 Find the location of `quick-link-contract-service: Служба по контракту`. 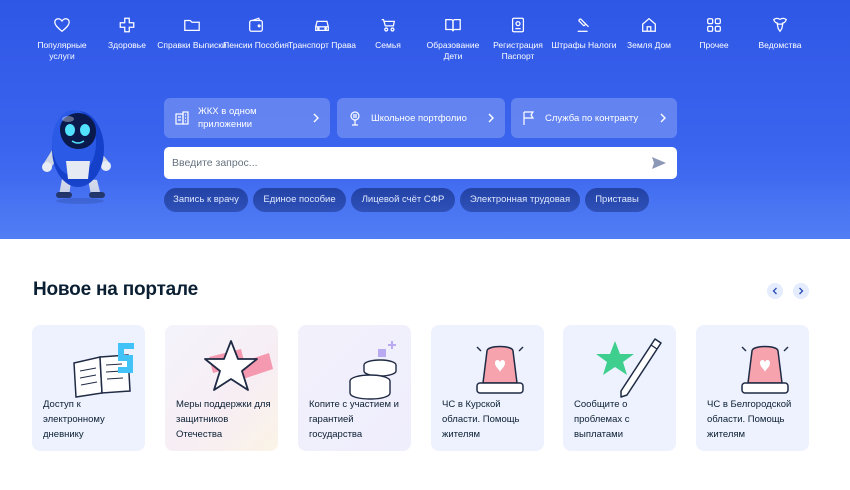

quick-link-contract-service: Служба по контракту is located at coordinates (594, 118).